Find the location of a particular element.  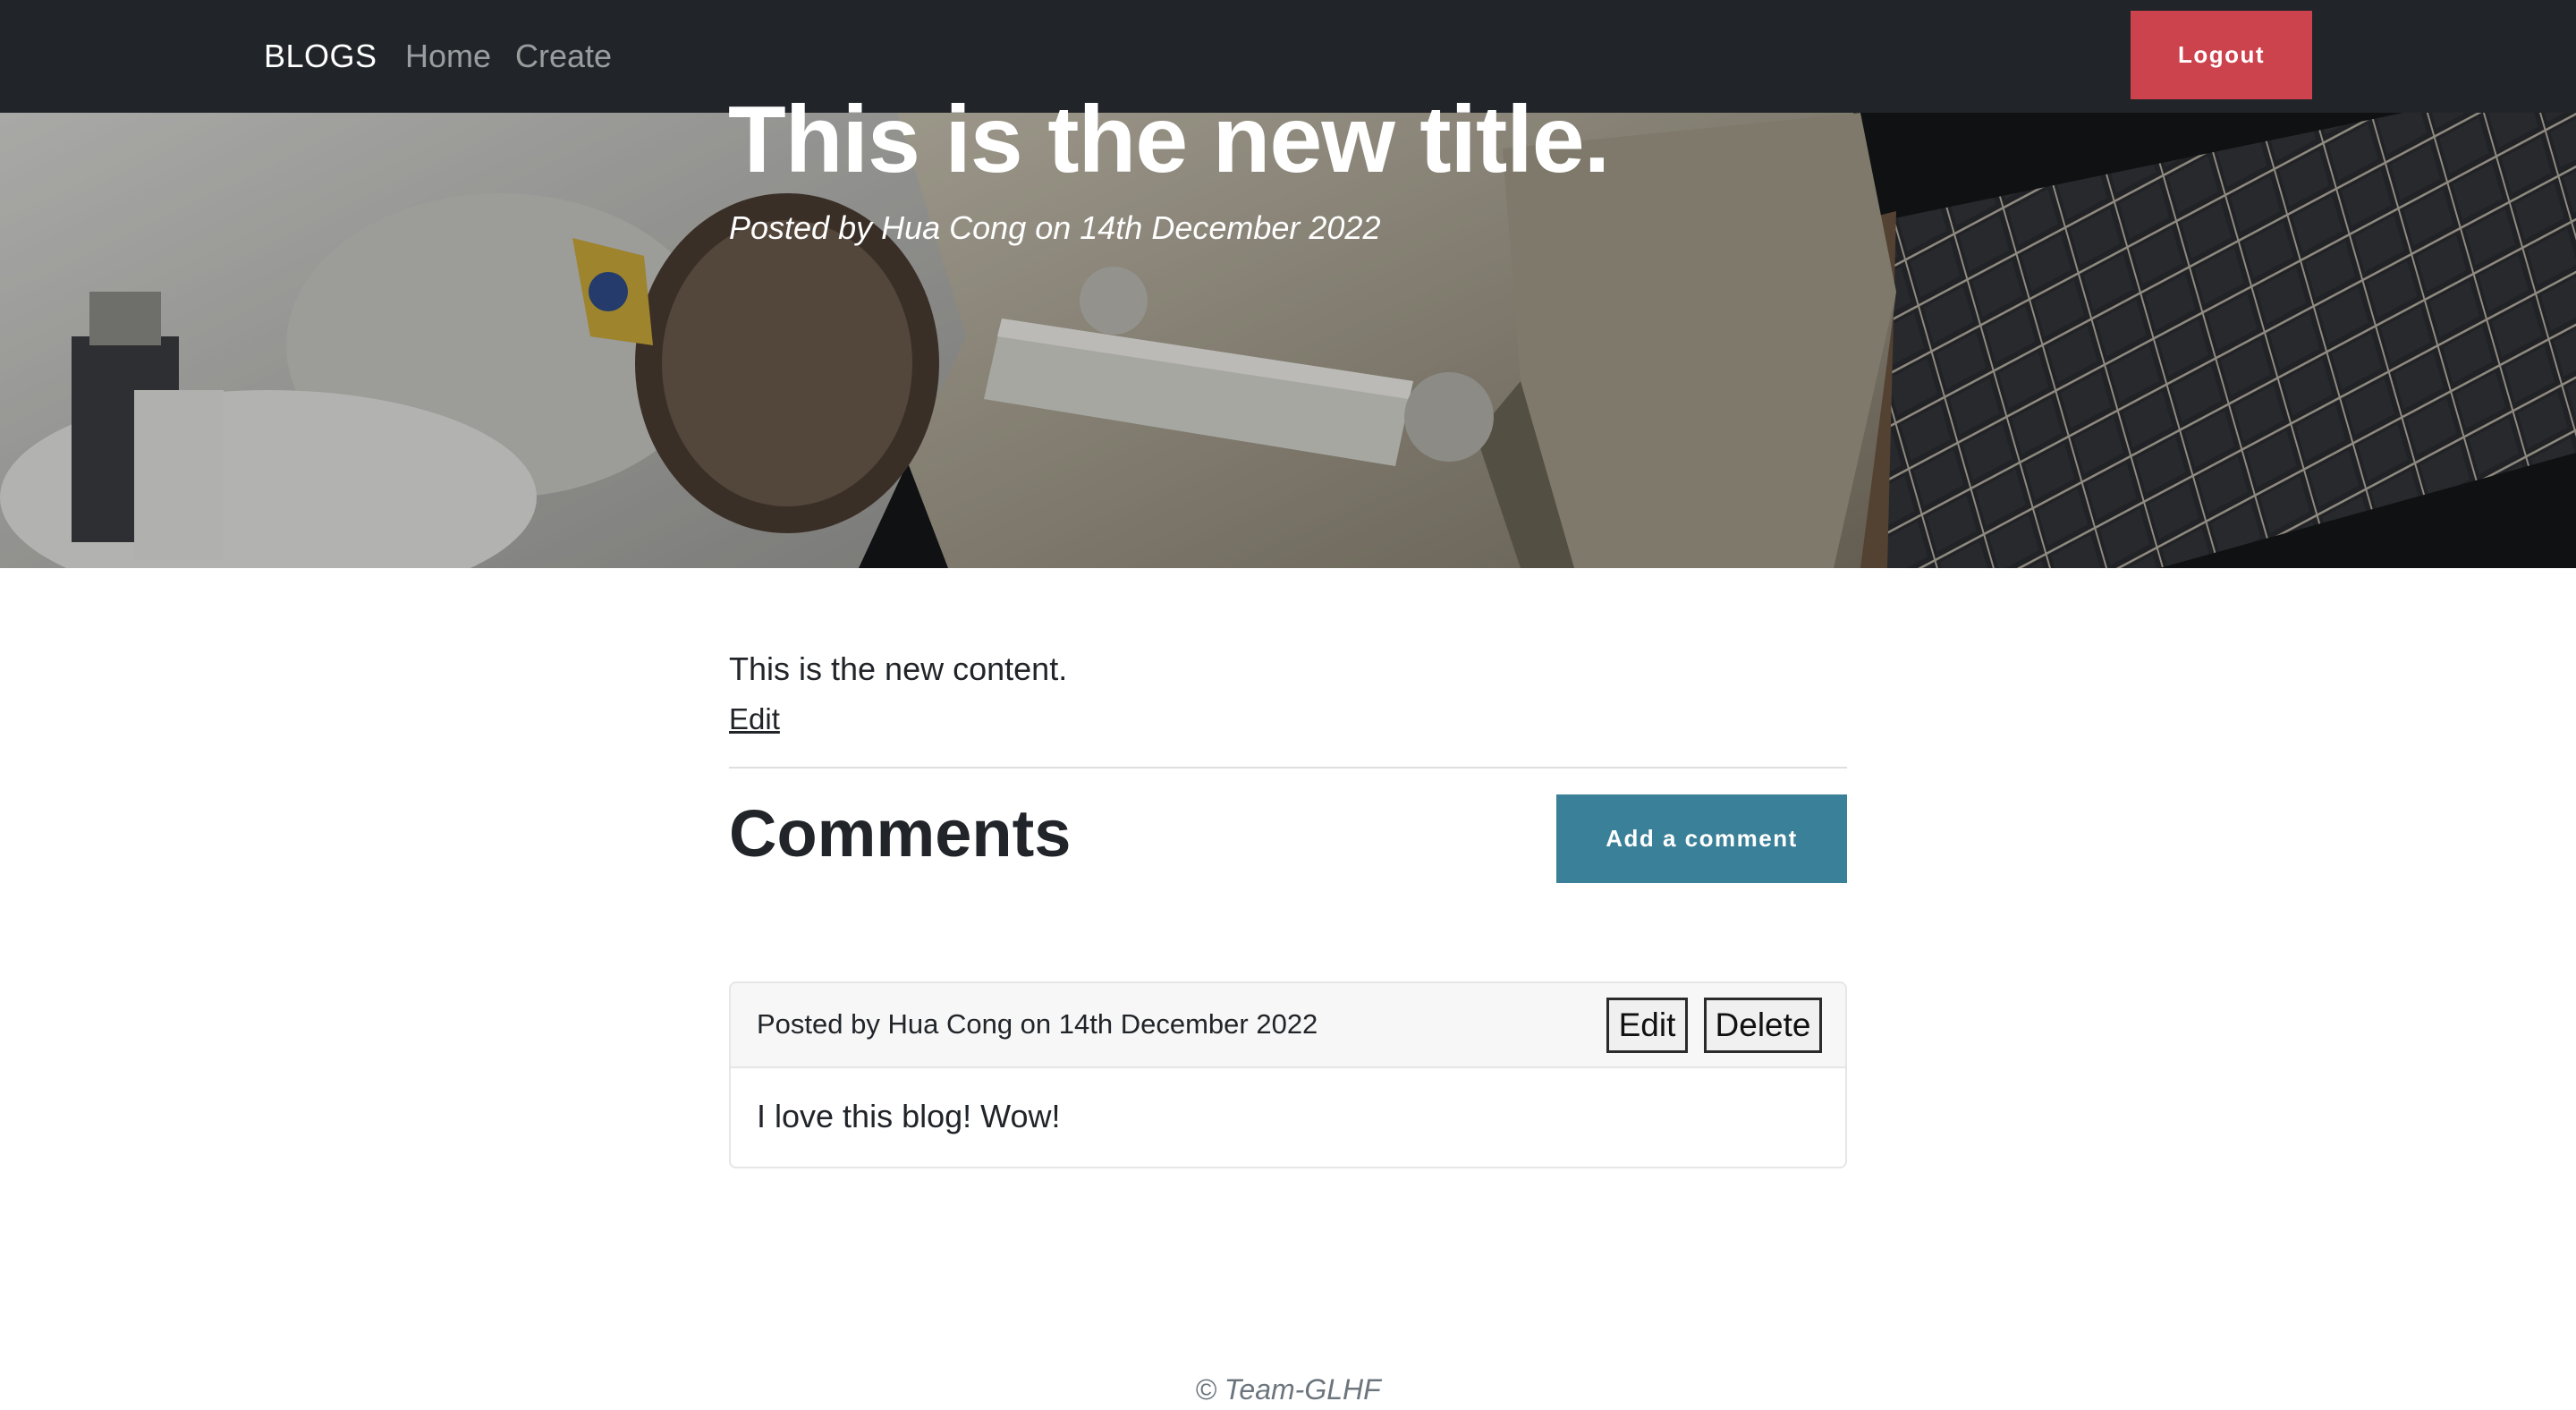

add-comment-button: Add a comment is located at coordinates (1701, 839).